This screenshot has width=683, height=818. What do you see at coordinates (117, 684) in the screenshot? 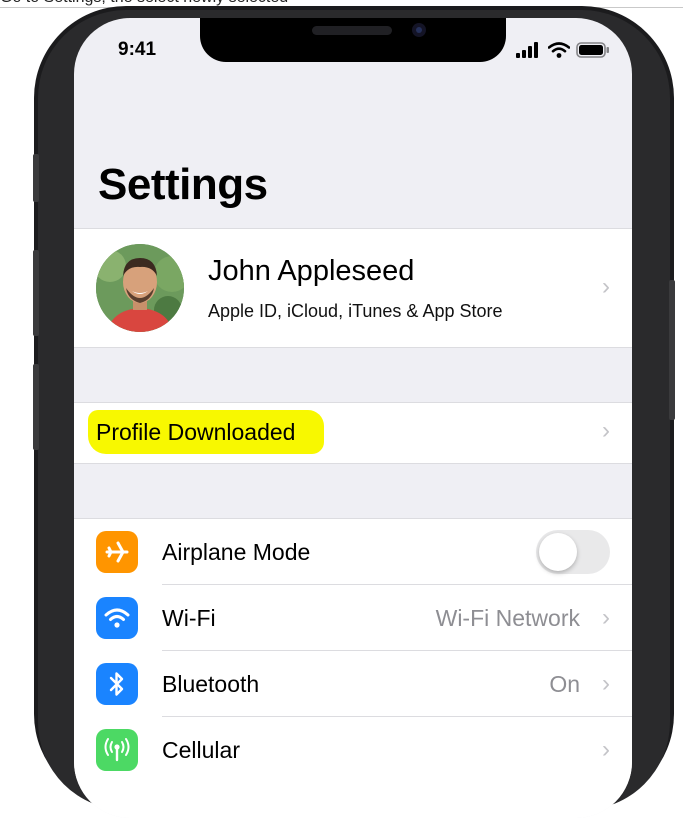
I see `bluetooth-icon` at bounding box center [117, 684].